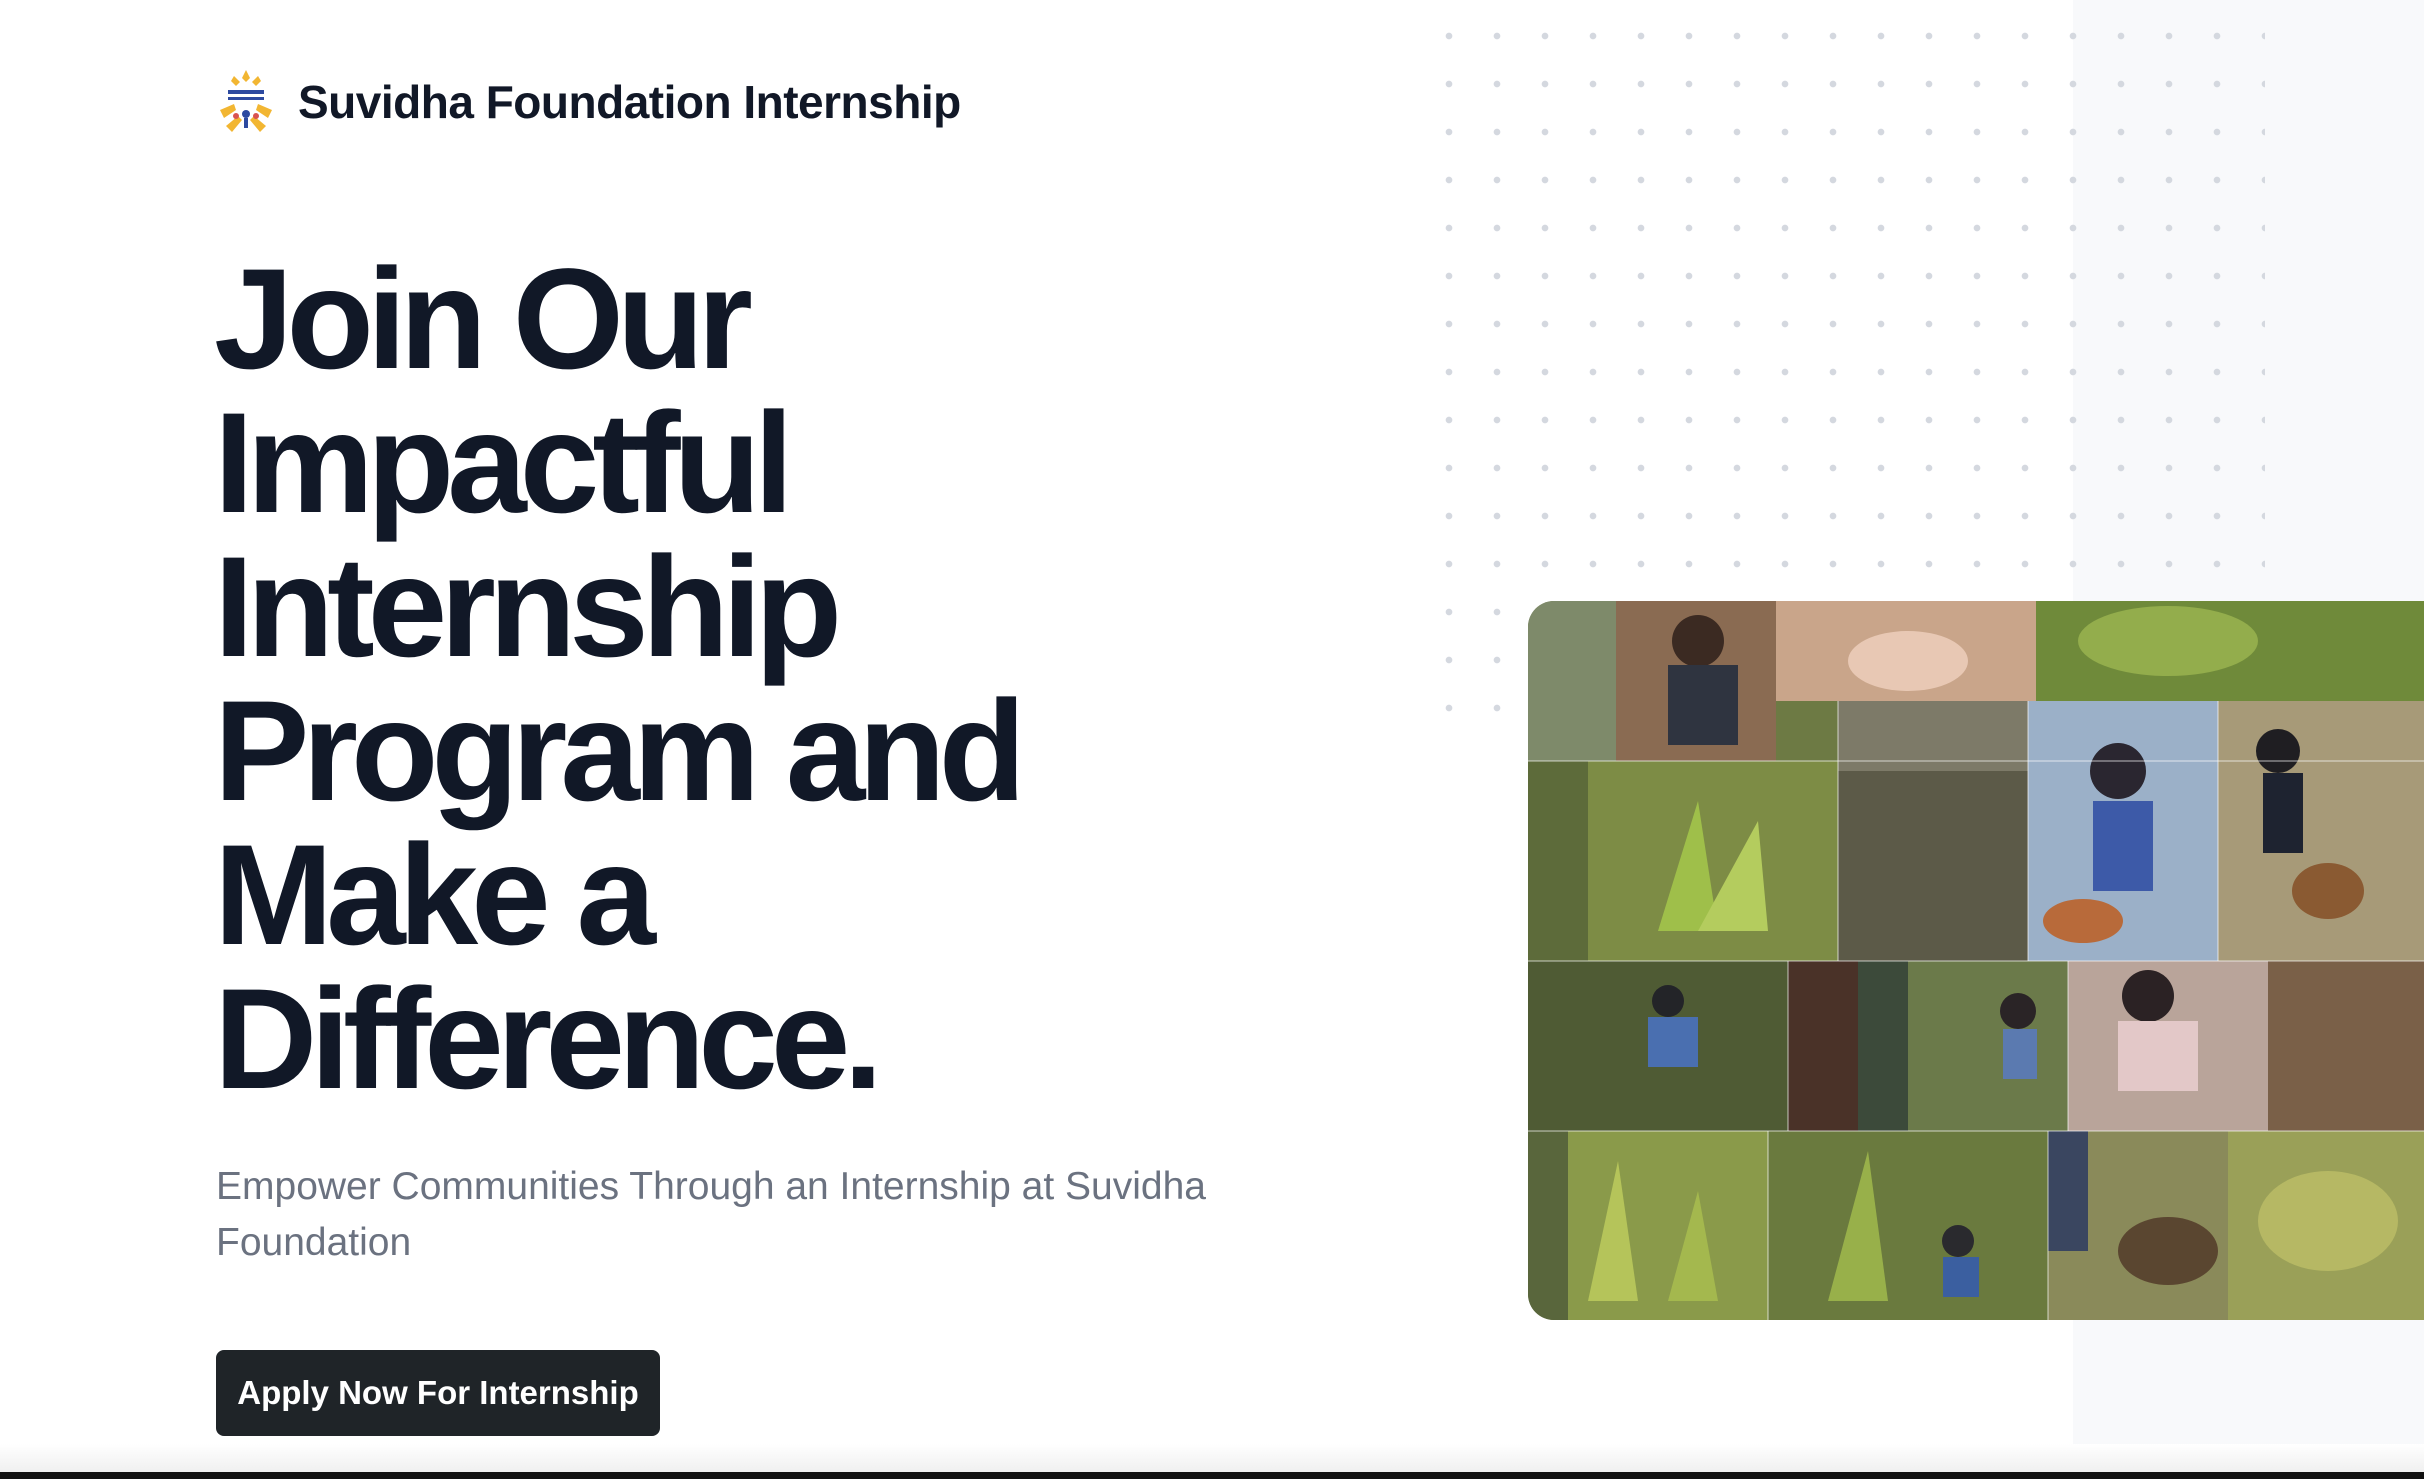  What do you see at coordinates (620, 751) in the screenshot?
I see `headline-line: Program and` at bounding box center [620, 751].